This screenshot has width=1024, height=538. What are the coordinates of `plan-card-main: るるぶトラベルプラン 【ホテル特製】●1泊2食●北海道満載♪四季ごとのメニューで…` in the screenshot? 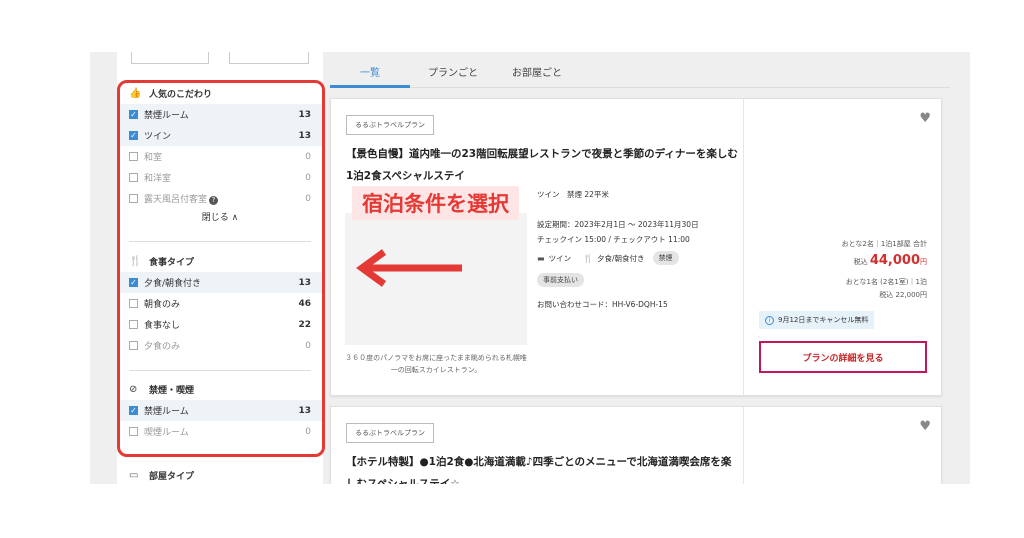 It's located at (537, 445).